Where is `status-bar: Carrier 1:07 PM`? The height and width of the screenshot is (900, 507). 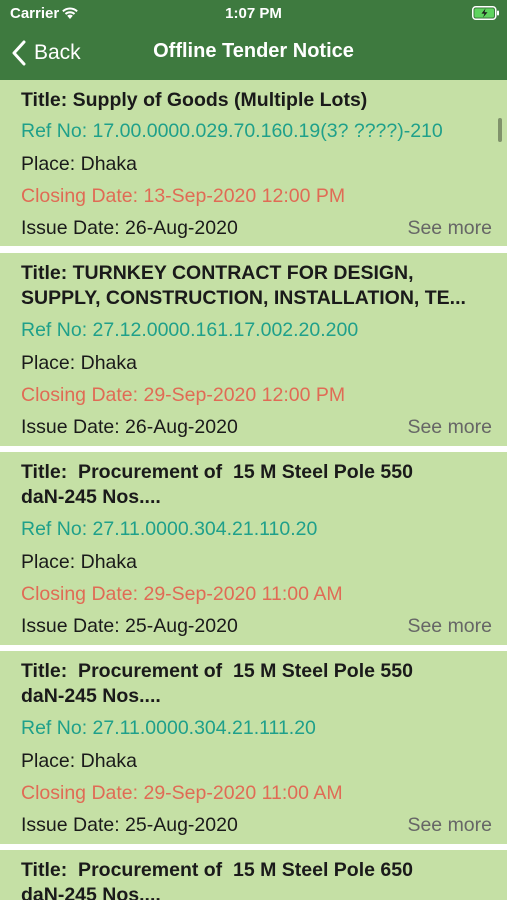
status-bar: Carrier 1:07 PM is located at coordinates (253, 14).